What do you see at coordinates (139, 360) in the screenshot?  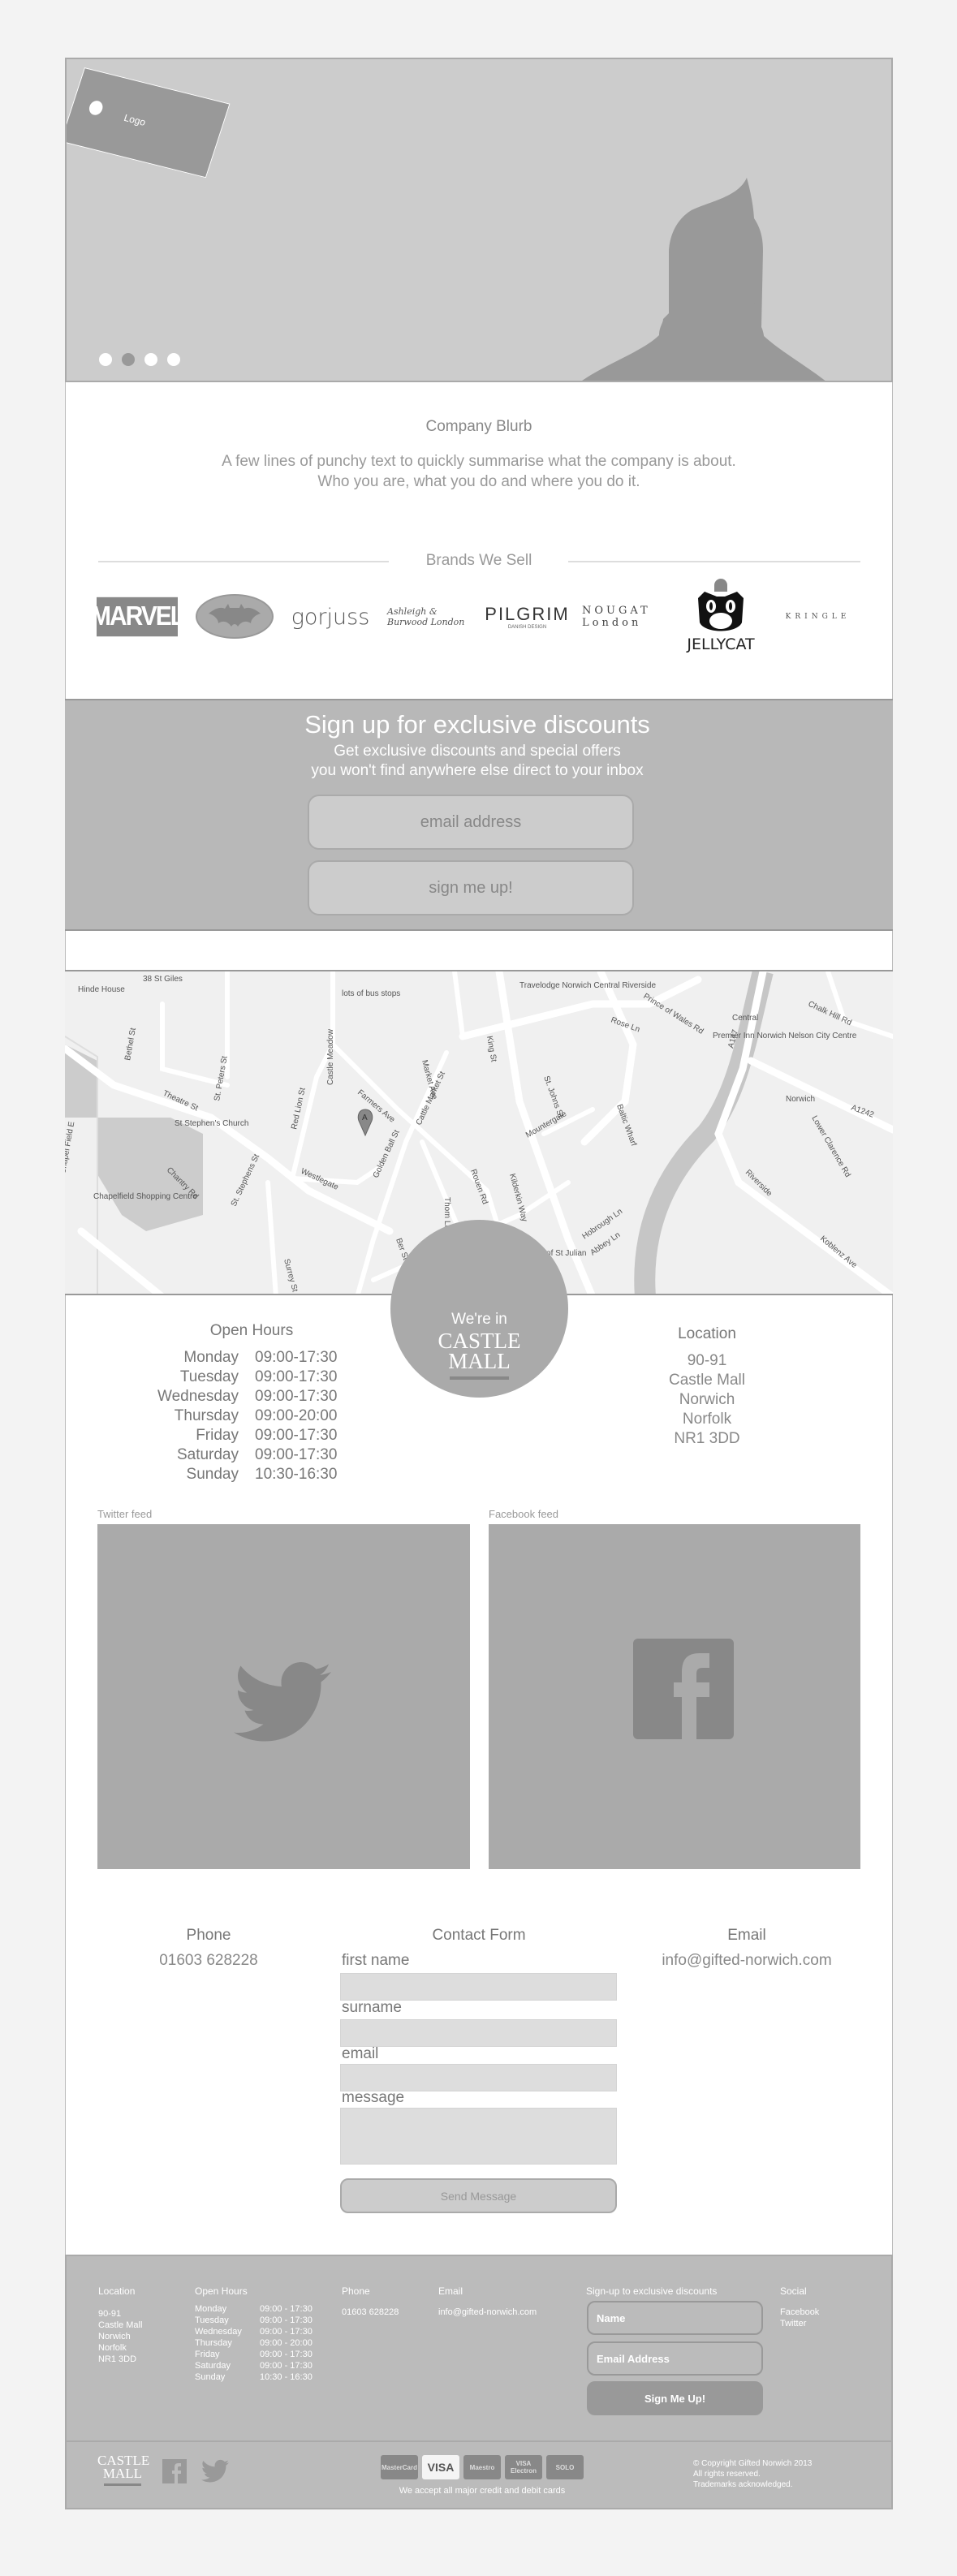 I see `slider-dots` at bounding box center [139, 360].